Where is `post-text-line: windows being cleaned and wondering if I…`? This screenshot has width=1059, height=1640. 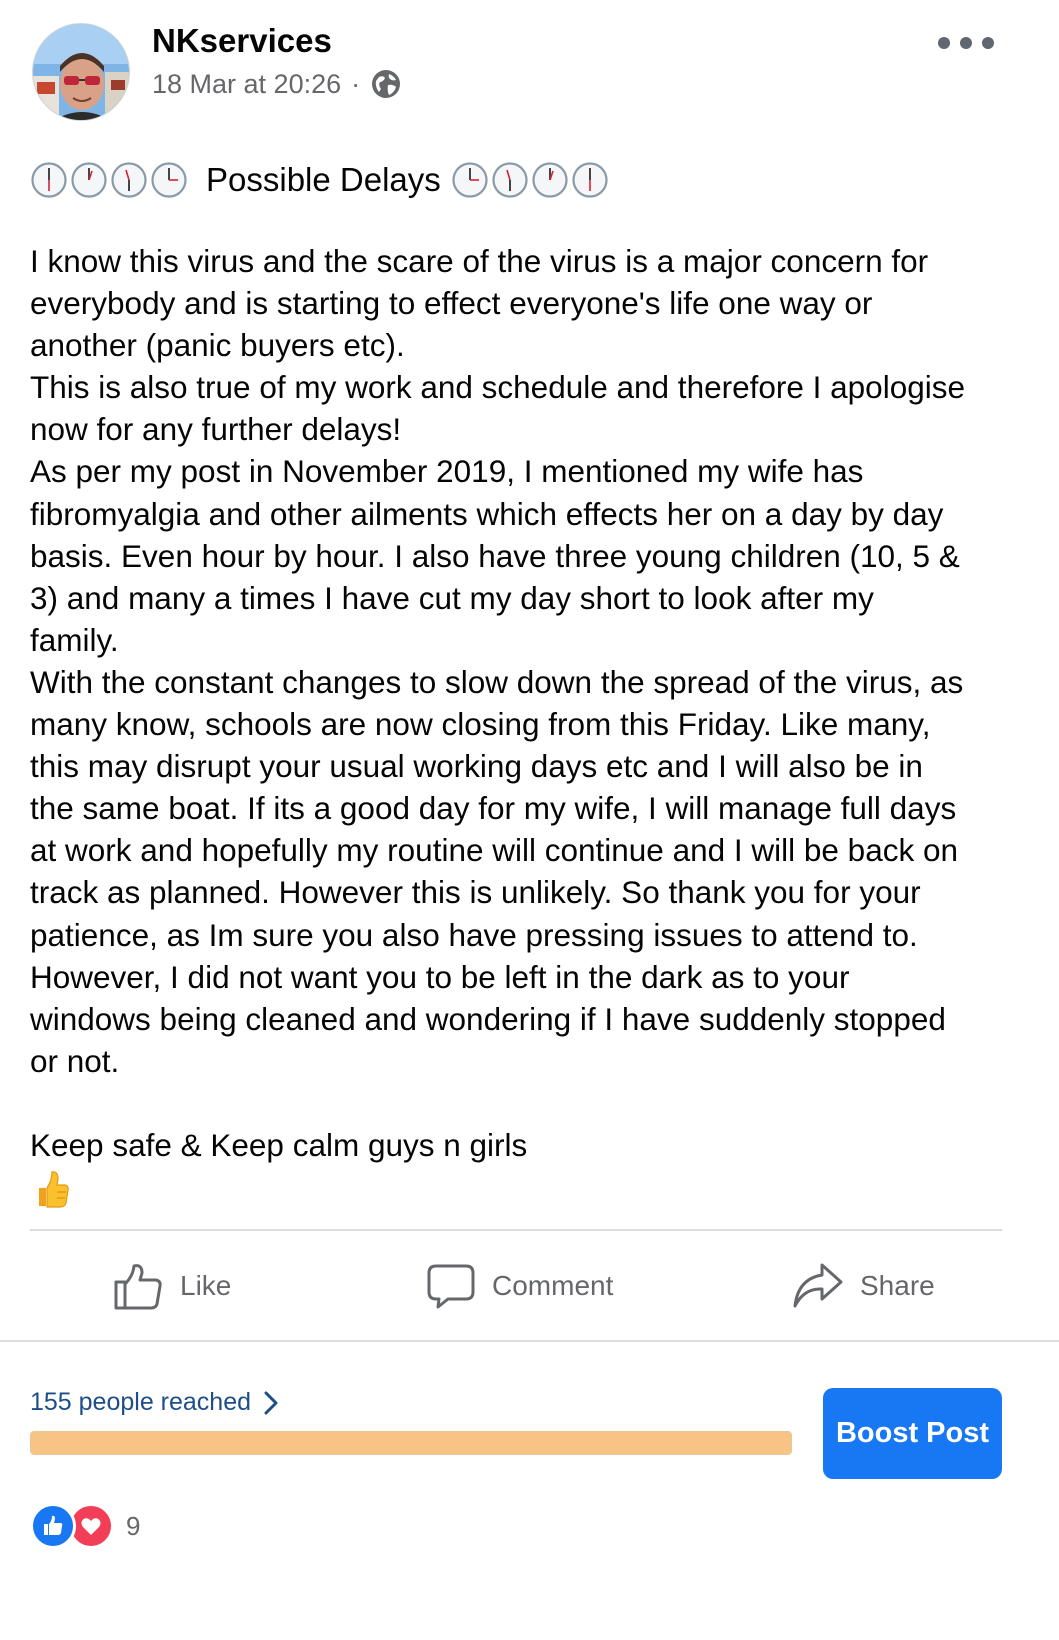
post-text-line: windows being cleaned and wondering if I… is located at coordinates (488, 1018).